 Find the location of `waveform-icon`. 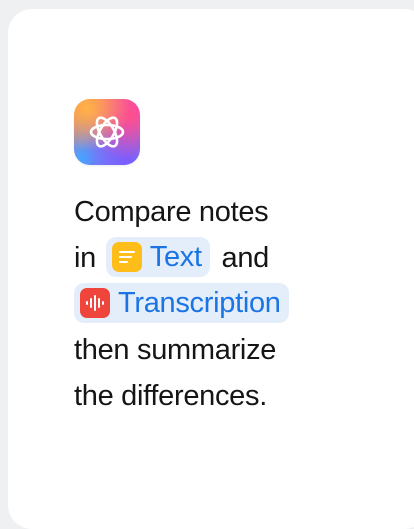

waveform-icon is located at coordinates (95, 303).